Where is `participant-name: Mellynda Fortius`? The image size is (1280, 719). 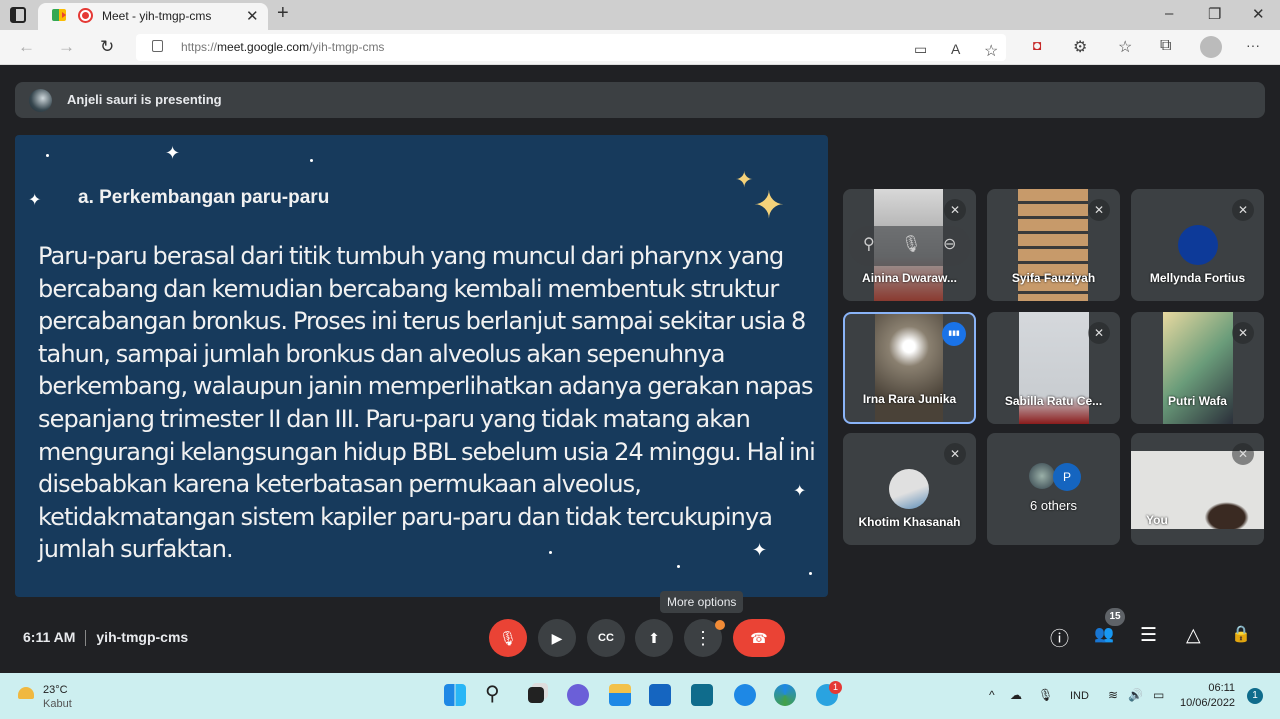
participant-name: Mellynda Fortius is located at coordinates (1197, 278).